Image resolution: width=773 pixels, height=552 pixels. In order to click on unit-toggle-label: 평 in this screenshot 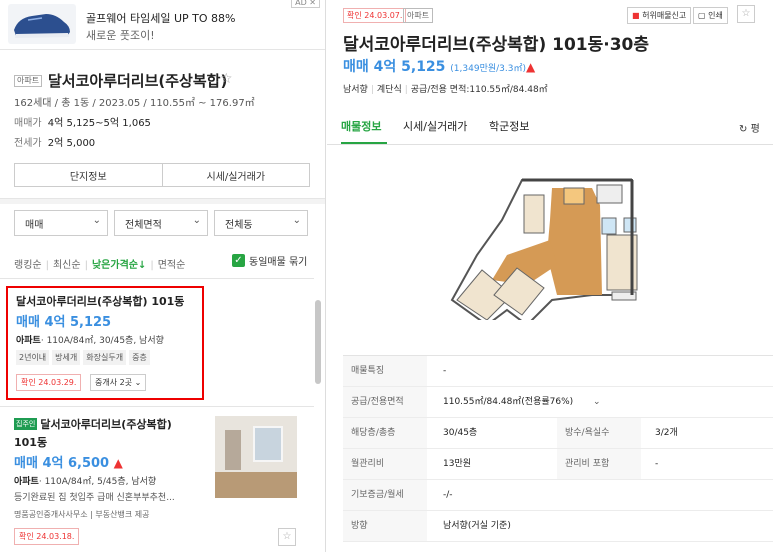, I will do `click(755, 129)`.